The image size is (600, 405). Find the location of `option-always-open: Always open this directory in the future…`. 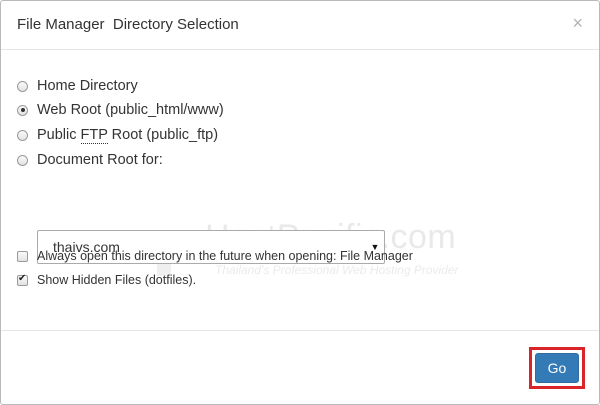

option-always-open: Always open this directory in the future… is located at coordinates (215, 256).